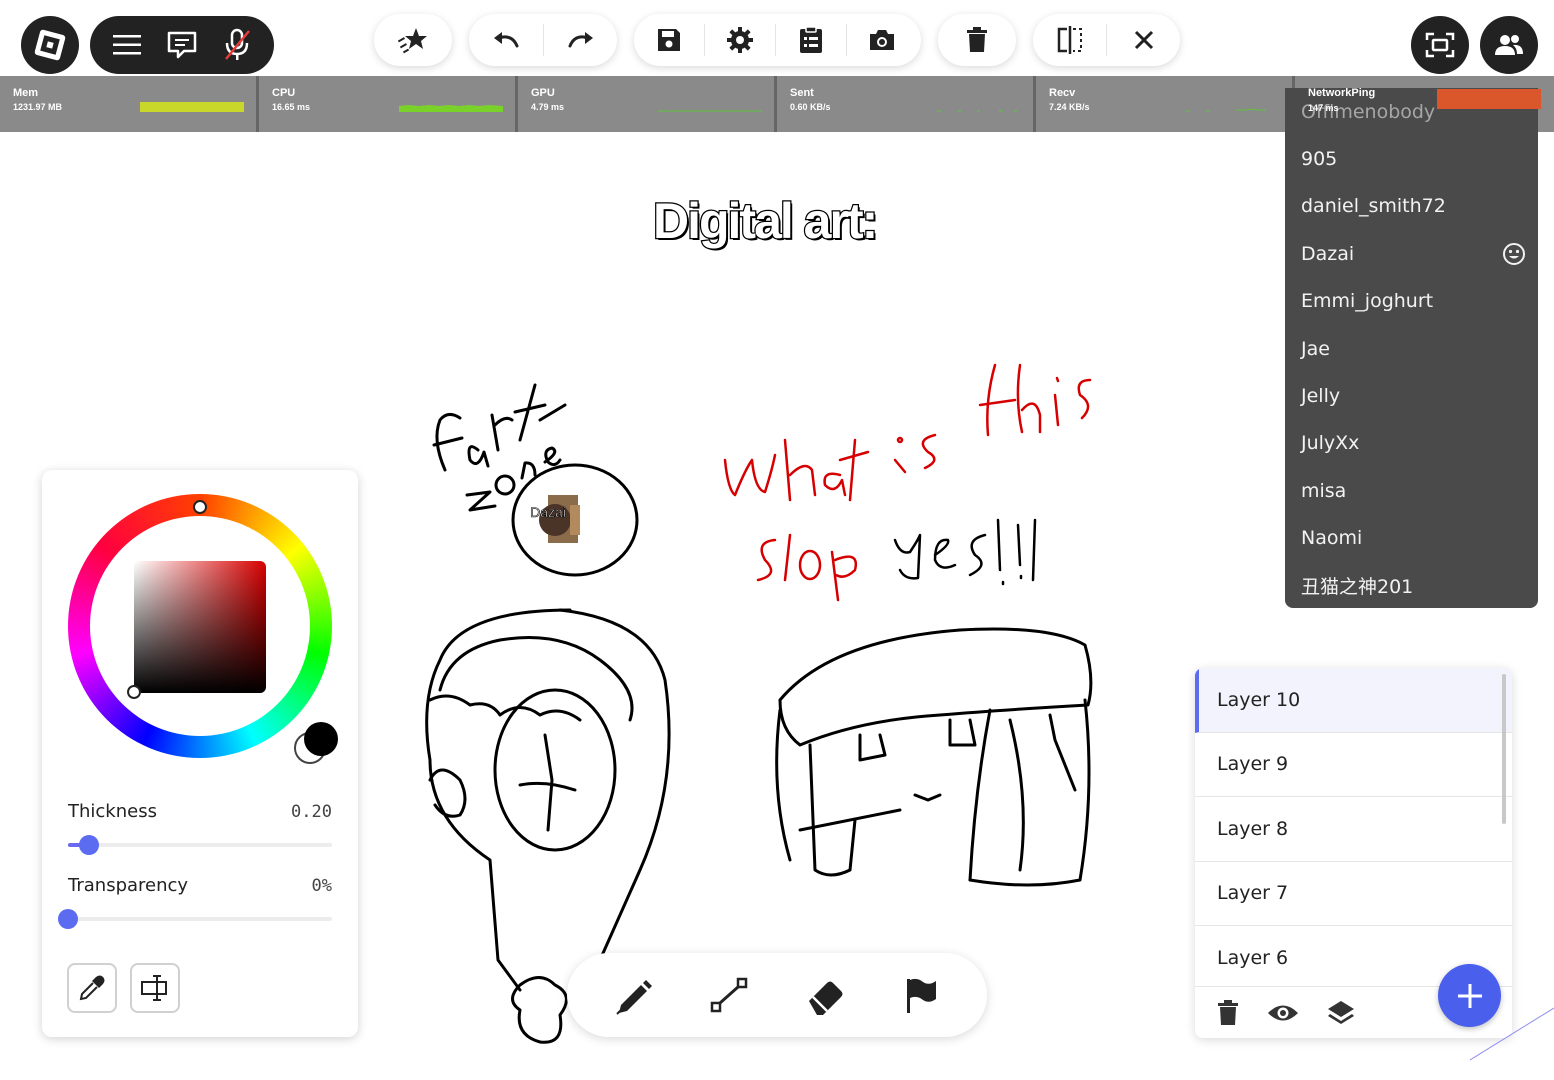  I want to click on eraser-button, so click(825, 995).